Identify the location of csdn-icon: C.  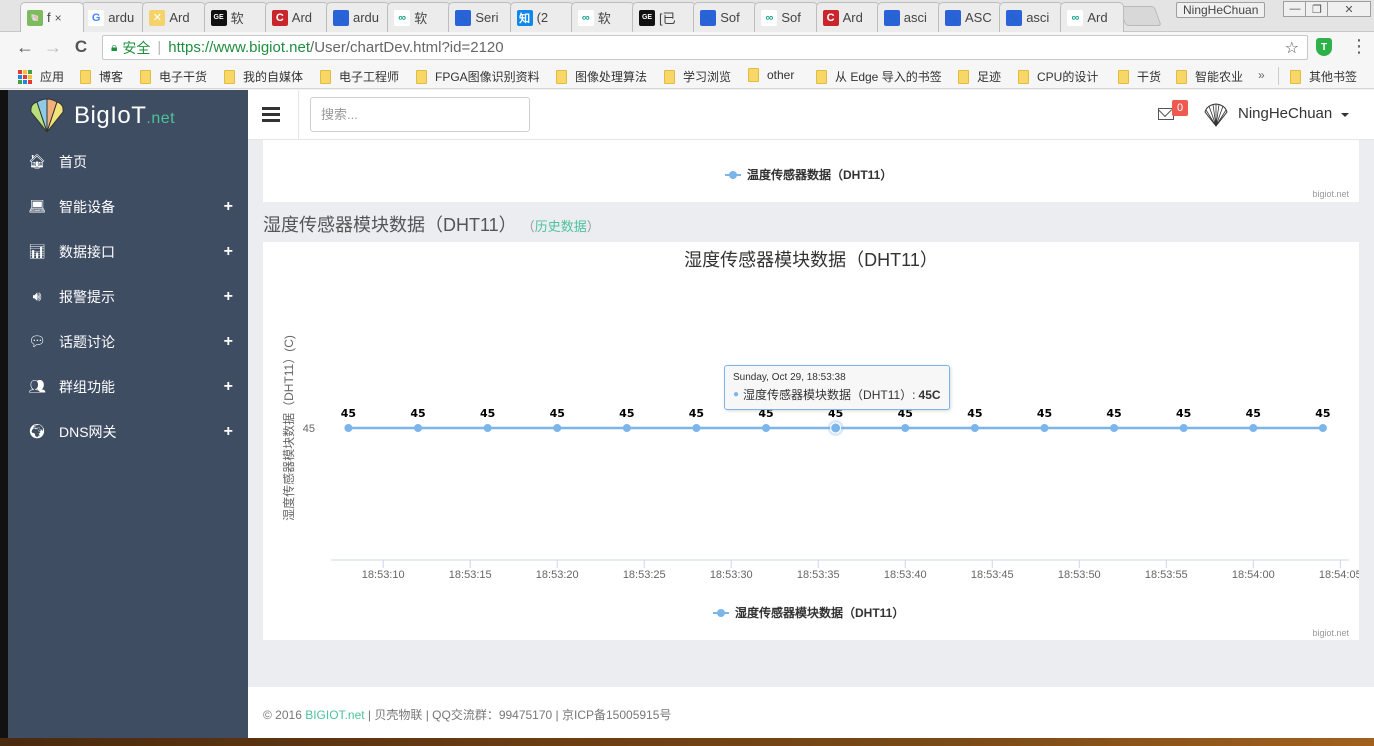
(279, 17).